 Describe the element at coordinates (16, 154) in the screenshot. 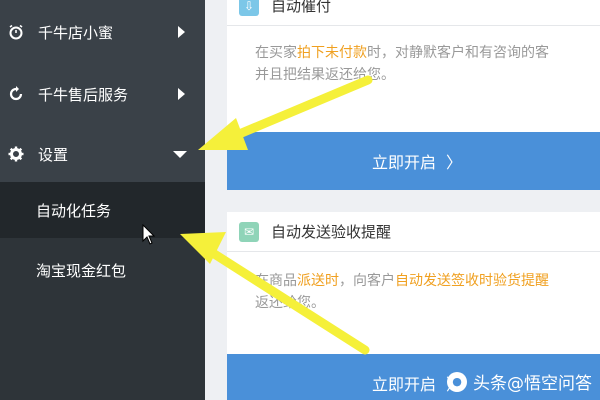

I see `gear-icon` at that location.